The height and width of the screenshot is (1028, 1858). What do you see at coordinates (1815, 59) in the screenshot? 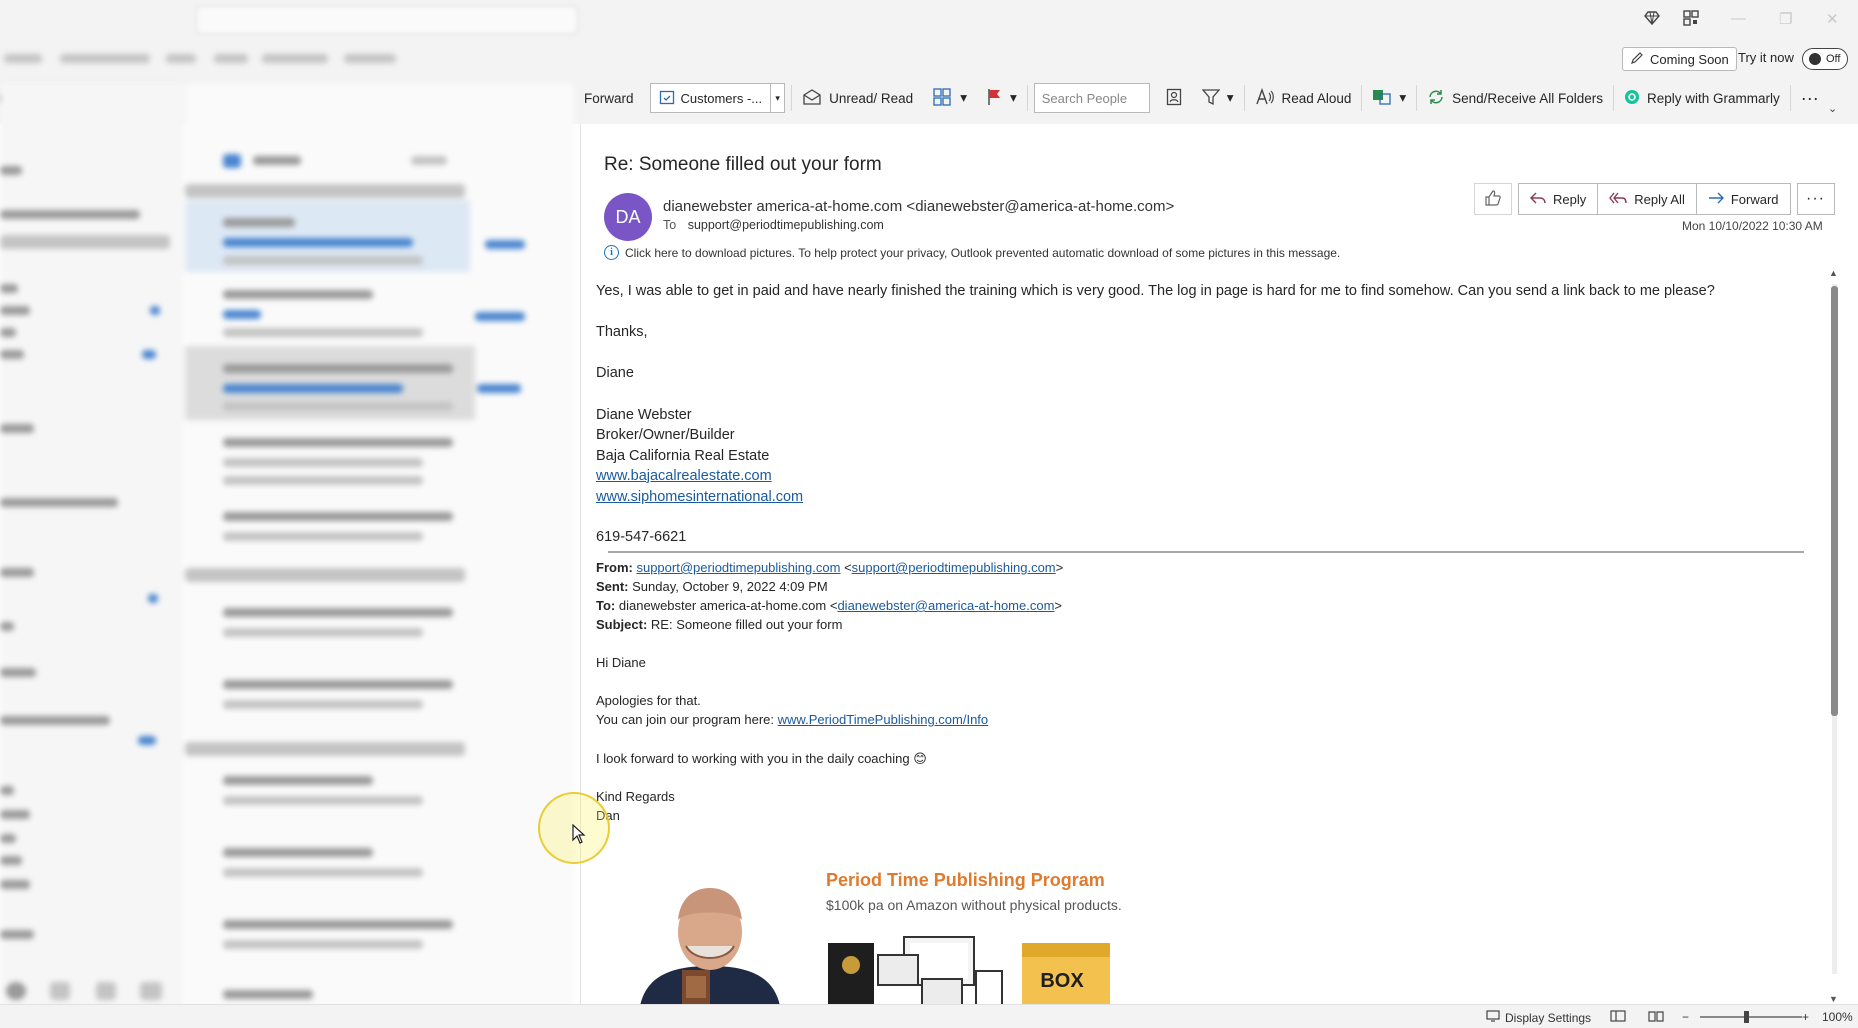
I see `toggle-knob` at bounding box center [1815, 59].